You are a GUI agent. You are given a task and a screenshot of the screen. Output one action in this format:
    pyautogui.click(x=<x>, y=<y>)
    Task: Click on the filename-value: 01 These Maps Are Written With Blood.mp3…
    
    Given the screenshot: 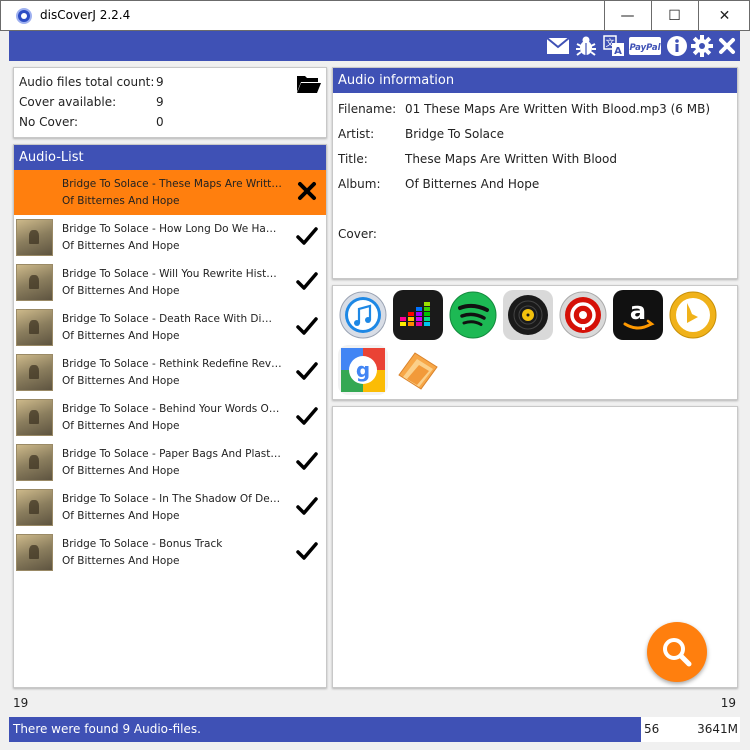 What is the action you would take?
    pyautogui.click(x=558, y=109)
    